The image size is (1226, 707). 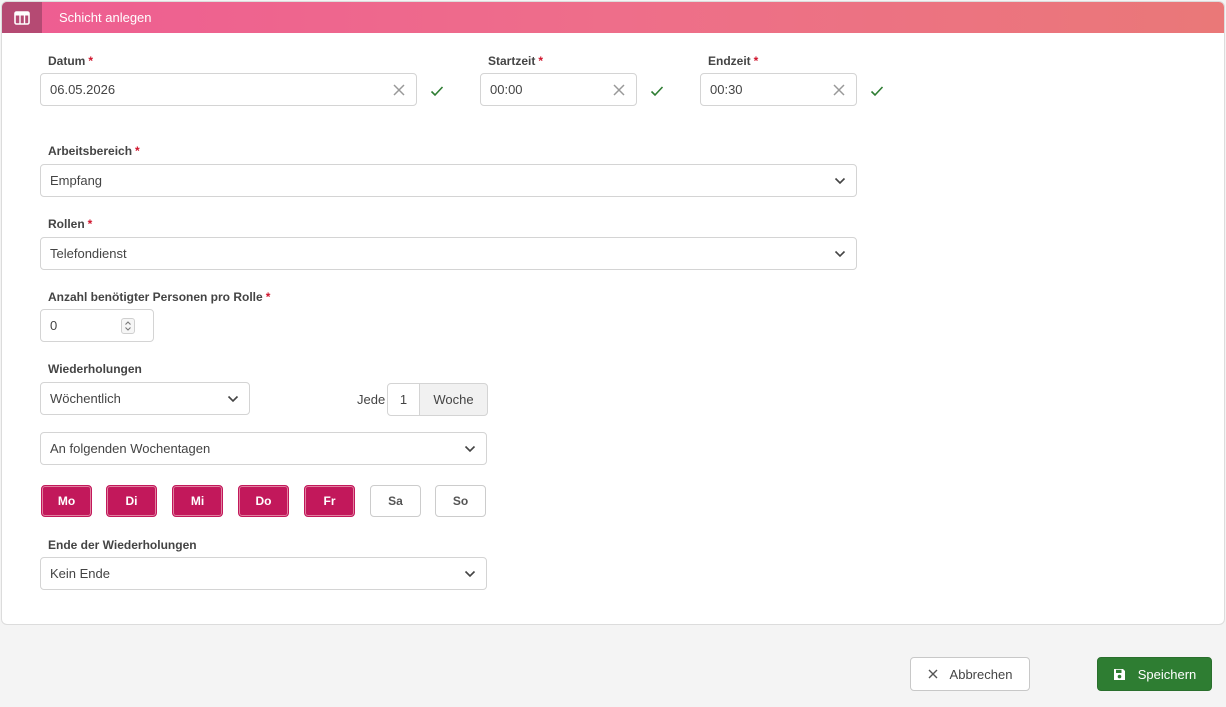 What do you see at coordinates (76, 180) in the screenshot?
I see `arbeitsbereich-value: Empfang` at bounding box center [76, 180].